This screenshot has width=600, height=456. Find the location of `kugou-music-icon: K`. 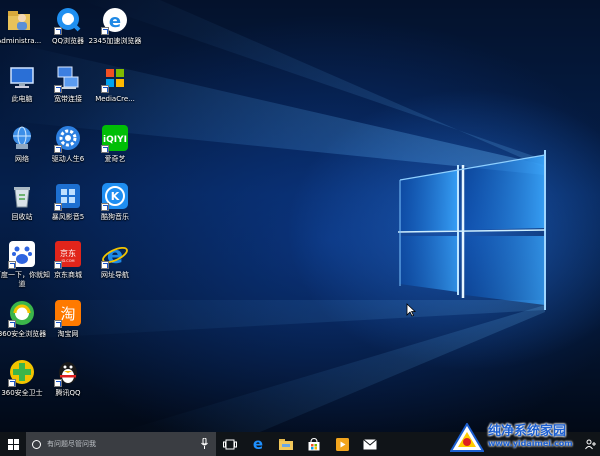

kugou-music-icon: K is located at coordinates (115, 196).